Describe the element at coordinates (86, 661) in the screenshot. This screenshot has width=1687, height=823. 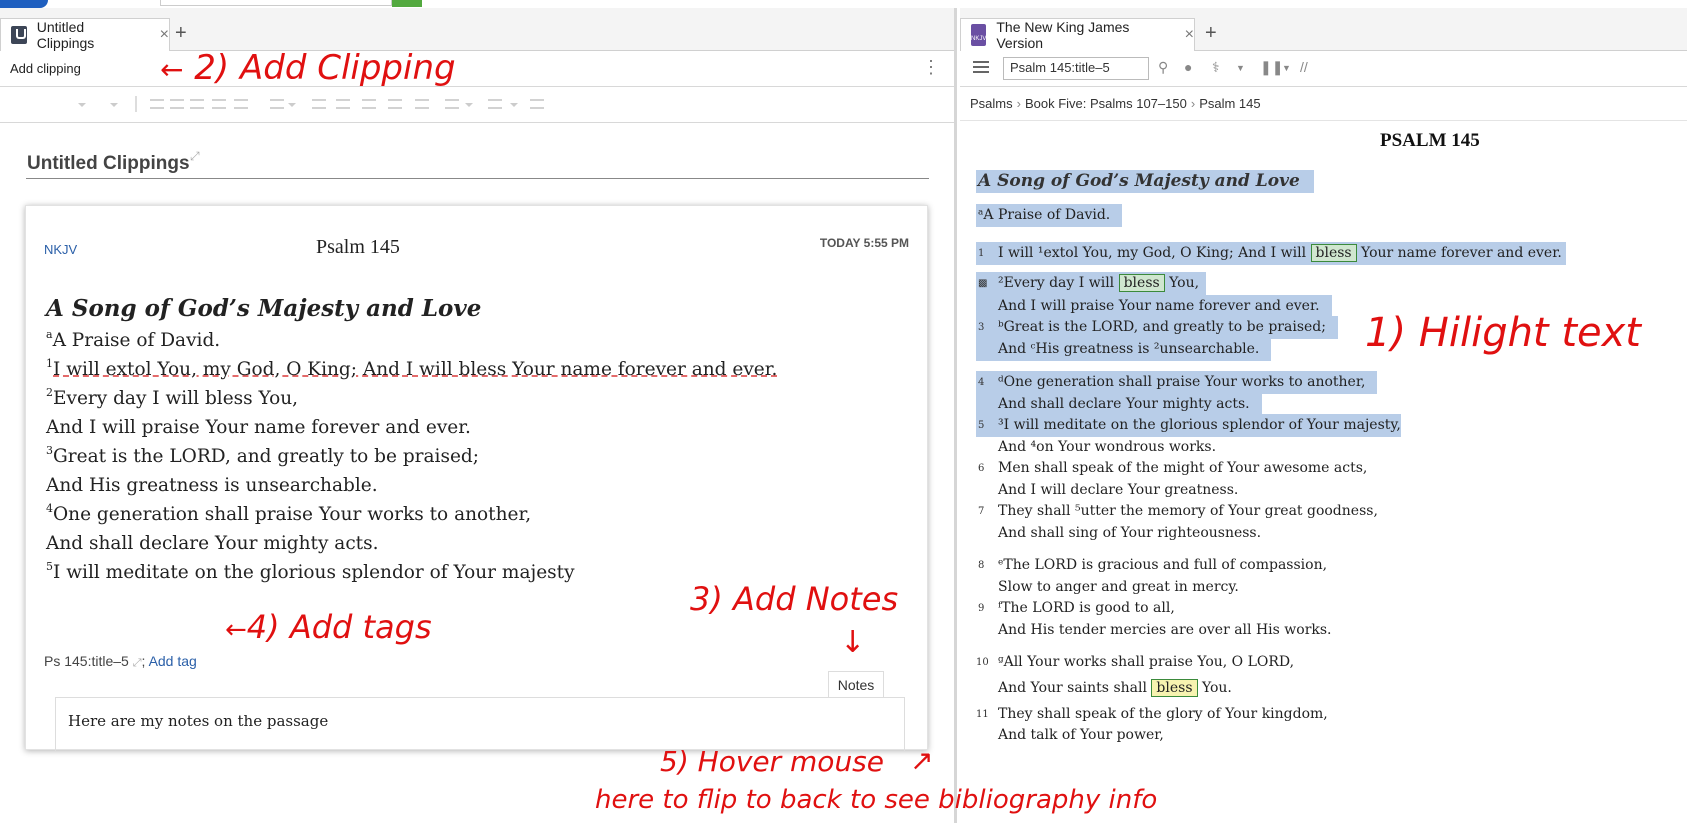
I see `tag-reference: Ps 145:title–5` at that location.